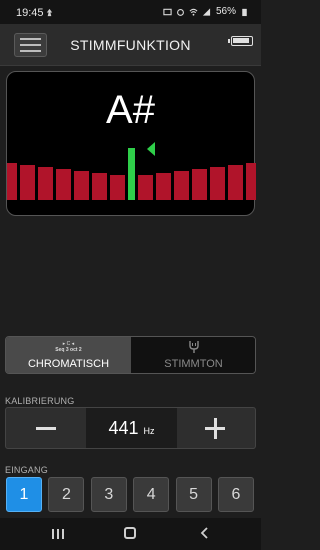  Describe the element at coordinates (30, 45) in the screenshot. I see `menu-button` at that location.